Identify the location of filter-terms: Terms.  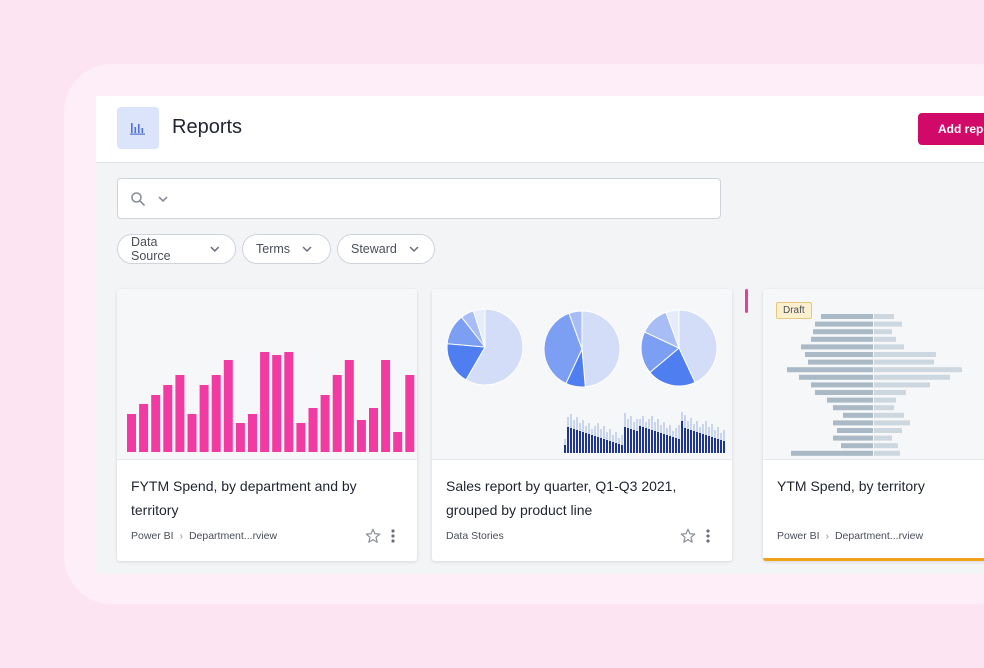
(286, 249).